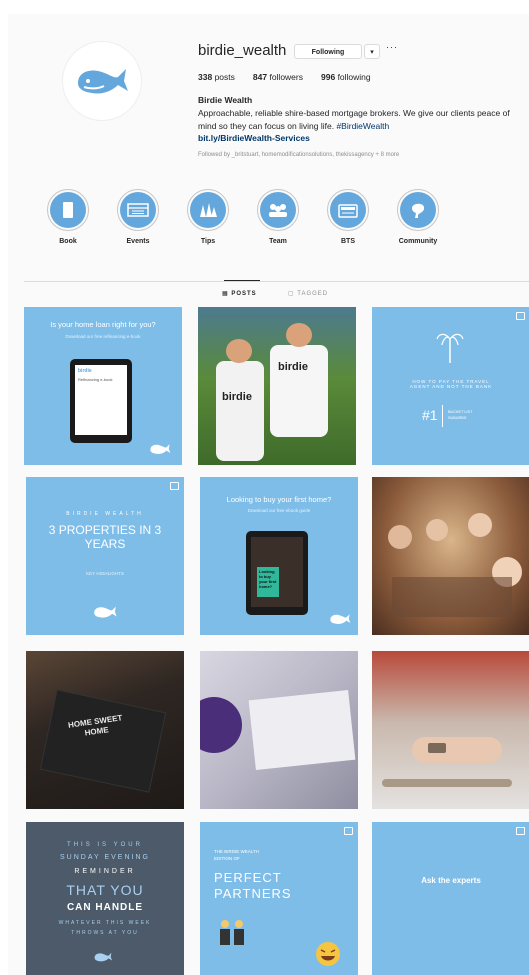 The width and height of the screenshot is (529, 975). What do you see at coordinates (105, 730) in the screenshot?
I see `post-tile: HOME SWEET HOME` at bounding box center [105, 730].